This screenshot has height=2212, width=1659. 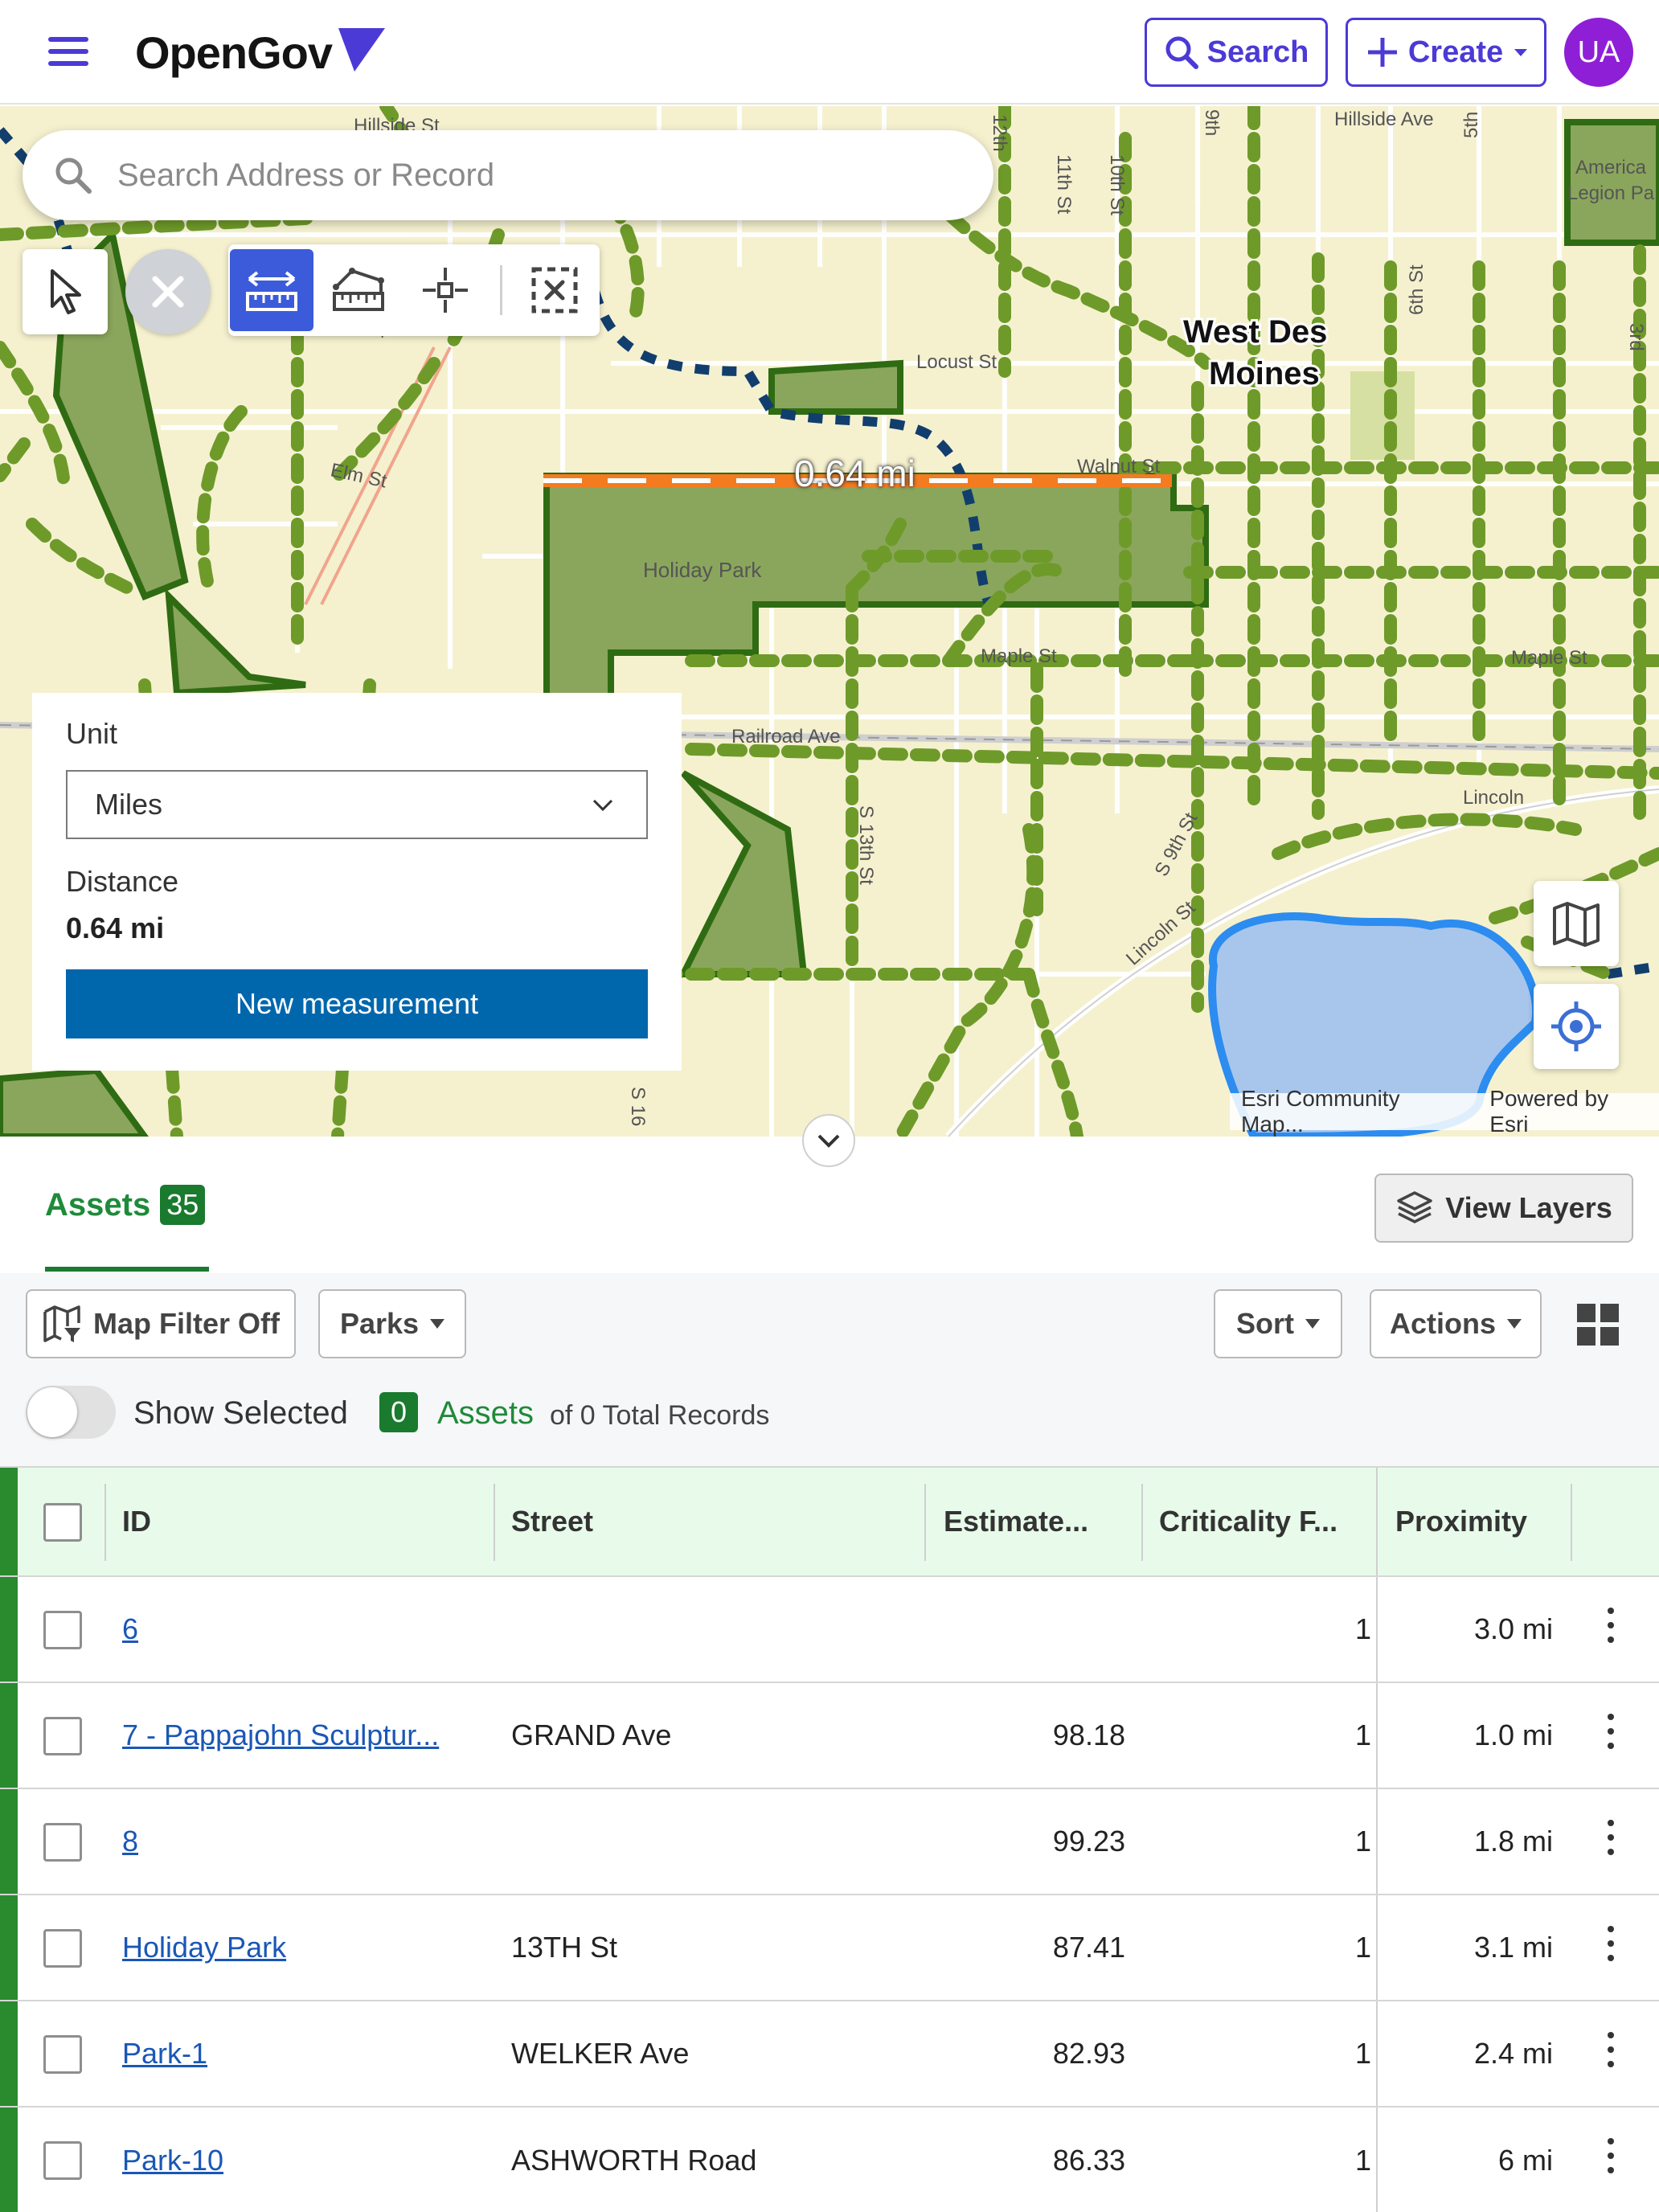 What do you see at coordinates (602, 805) in the screenshot?
I see `chevron-down-icon` at bounding box center [602, 805].